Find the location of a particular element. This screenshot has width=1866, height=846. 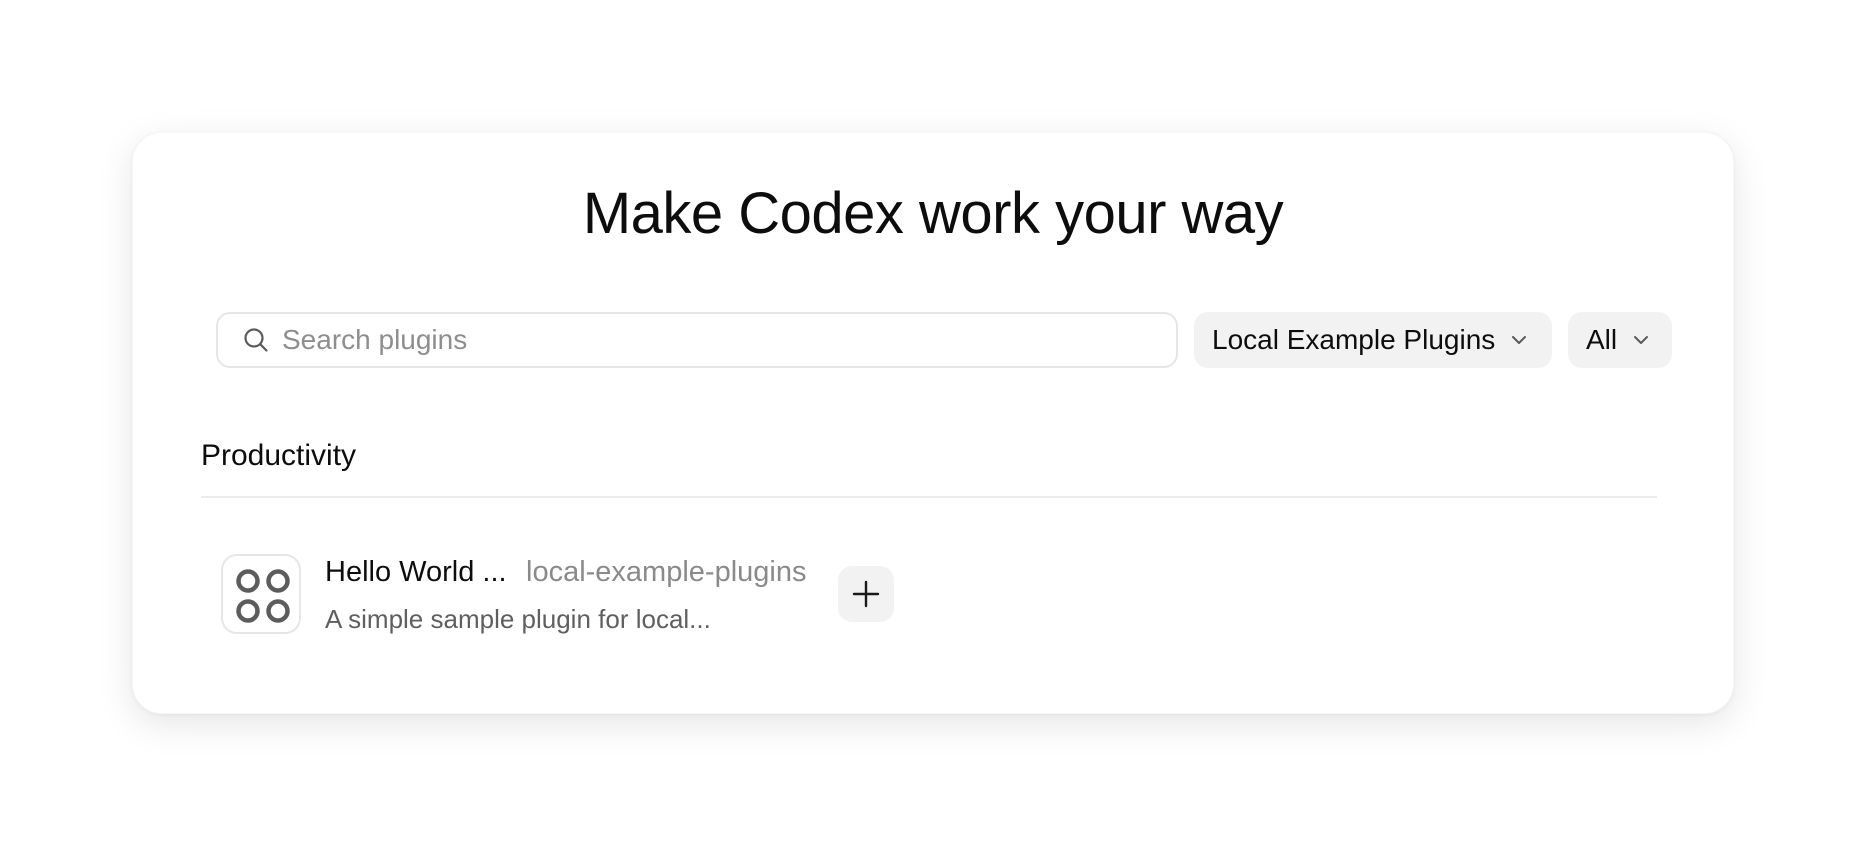

plugin-icon is located at coordinates (261, 594).